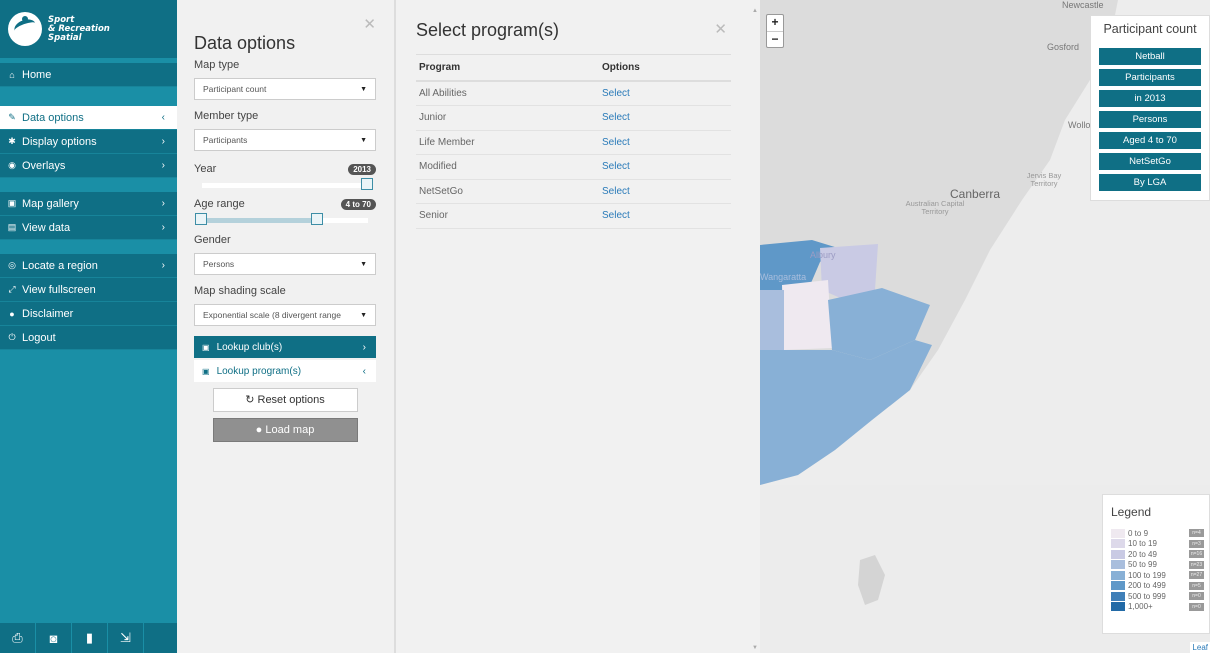 The width and height of the screenshot is (1210, 653). Describe the element at coordinates (1196, 606) in the screenshot. I see `legend-count: n=0` at that location.